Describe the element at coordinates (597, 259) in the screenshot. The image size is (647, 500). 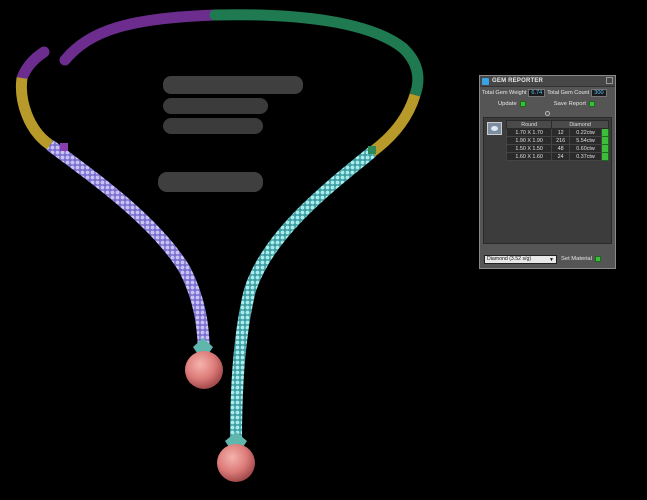
I see `set-material-go-icon` at that location.